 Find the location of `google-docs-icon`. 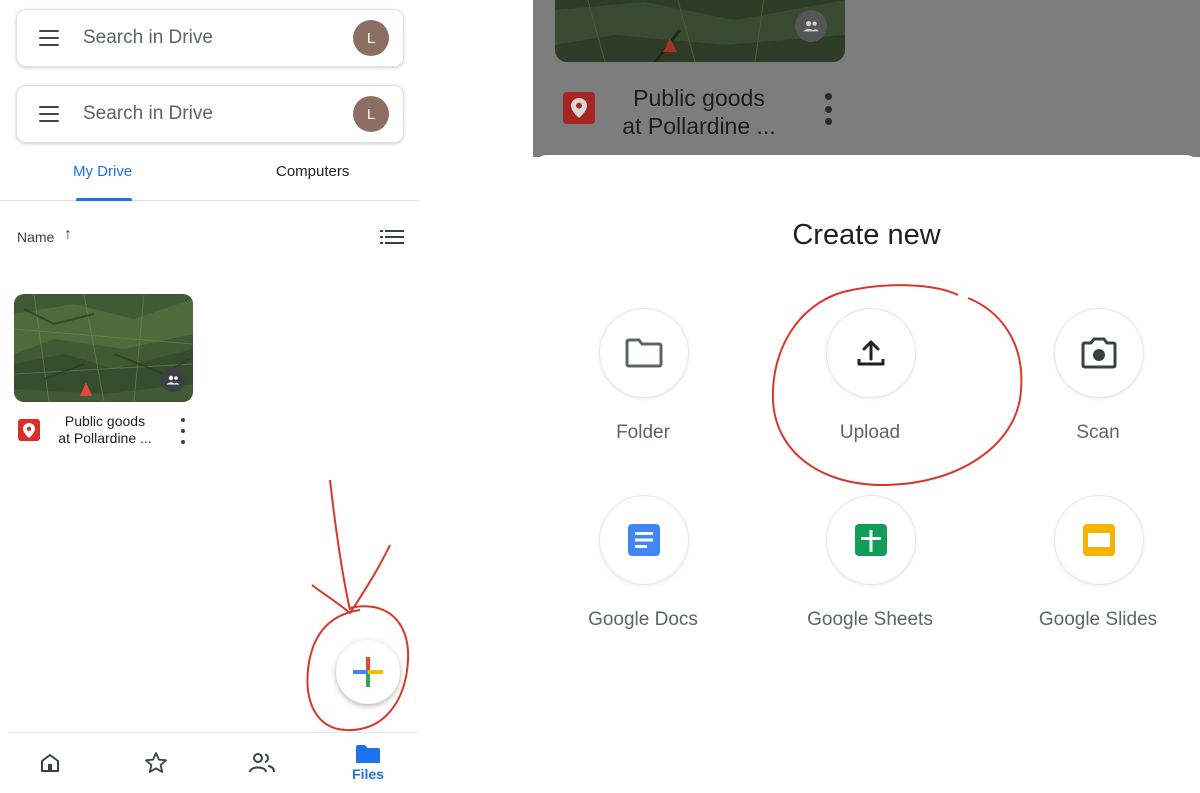

google-docs-icon is located at coordinates (644, 540).